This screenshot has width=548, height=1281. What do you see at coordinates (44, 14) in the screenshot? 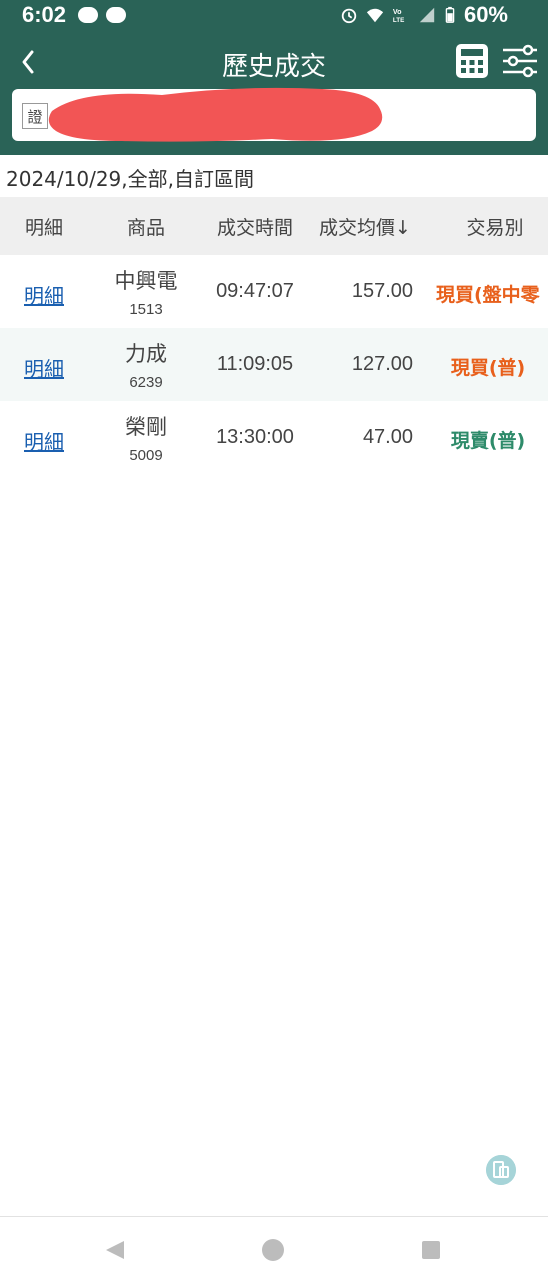
I see `status-time: 6:02` at bounding box center [44, 14].